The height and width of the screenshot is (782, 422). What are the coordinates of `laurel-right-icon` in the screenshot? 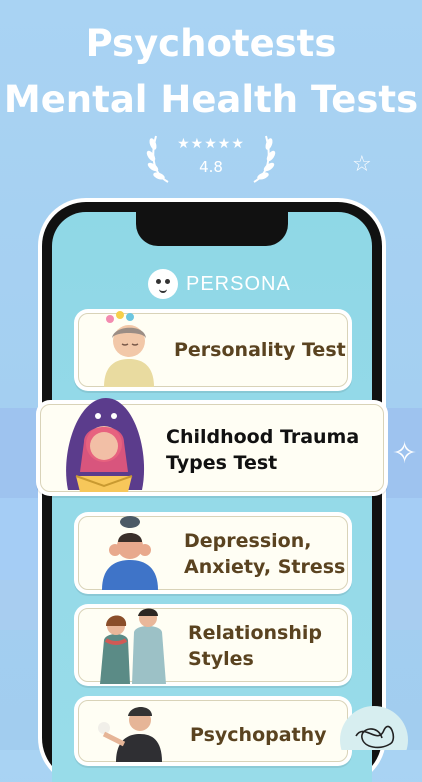 It's located at (264, 159).